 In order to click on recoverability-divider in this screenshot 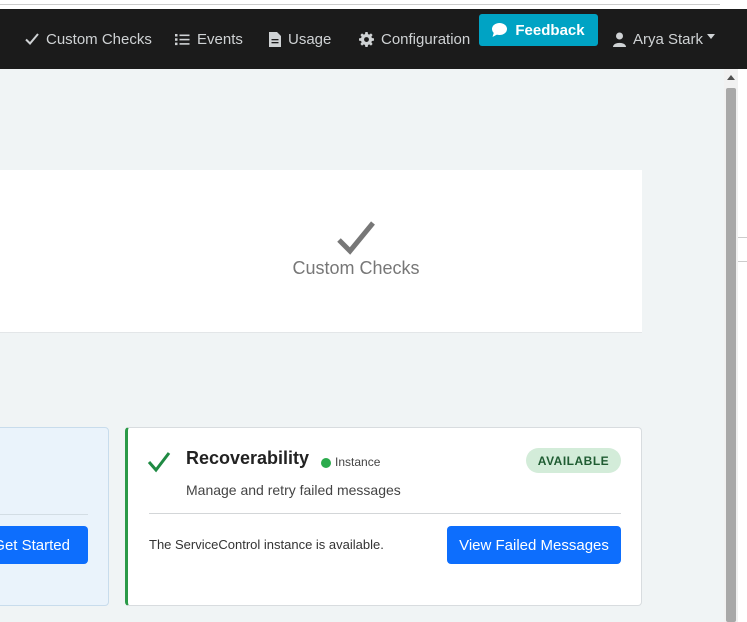, I will do `click(385, 513)`.